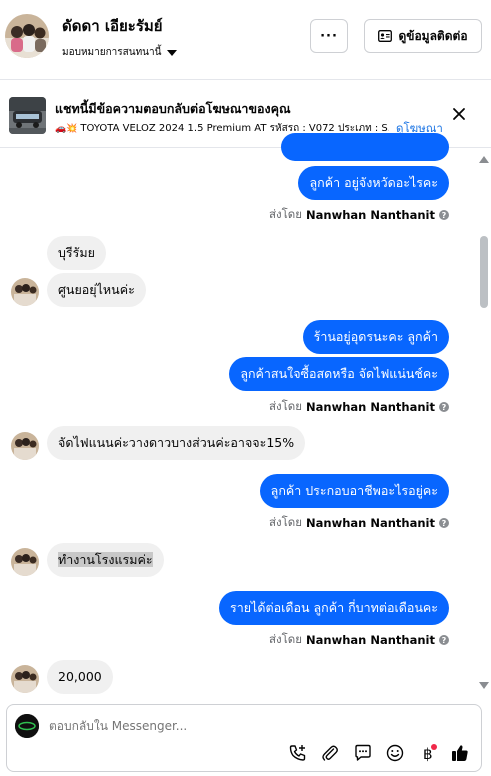 Image resolution: width=491 pixels, height=776 pixels. I want to click on message-bubble-outgoing-cropped, so click(365, 147).